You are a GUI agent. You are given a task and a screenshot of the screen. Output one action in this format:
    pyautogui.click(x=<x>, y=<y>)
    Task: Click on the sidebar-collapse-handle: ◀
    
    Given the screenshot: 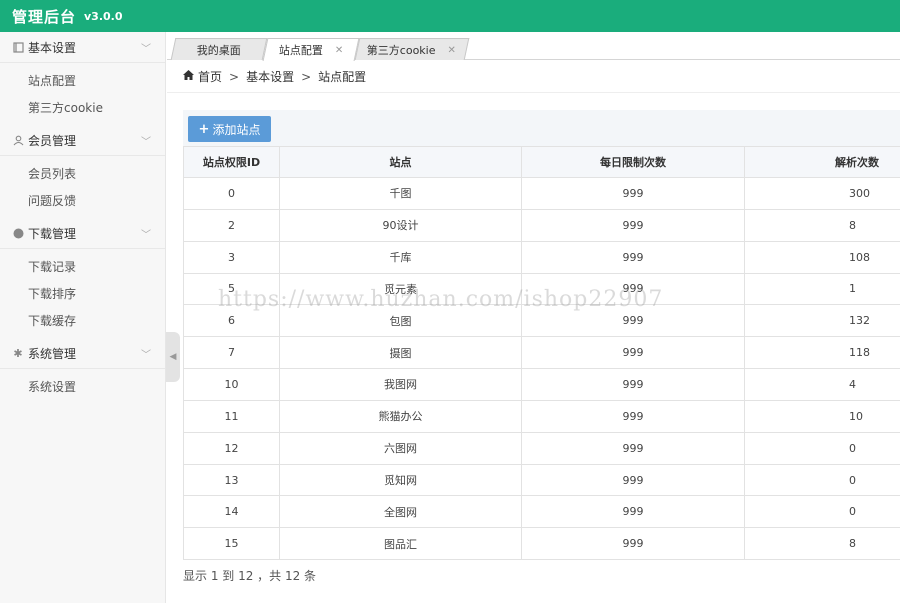 What is the action you would take?
    pyautogui.click(x=173, y=357)
    